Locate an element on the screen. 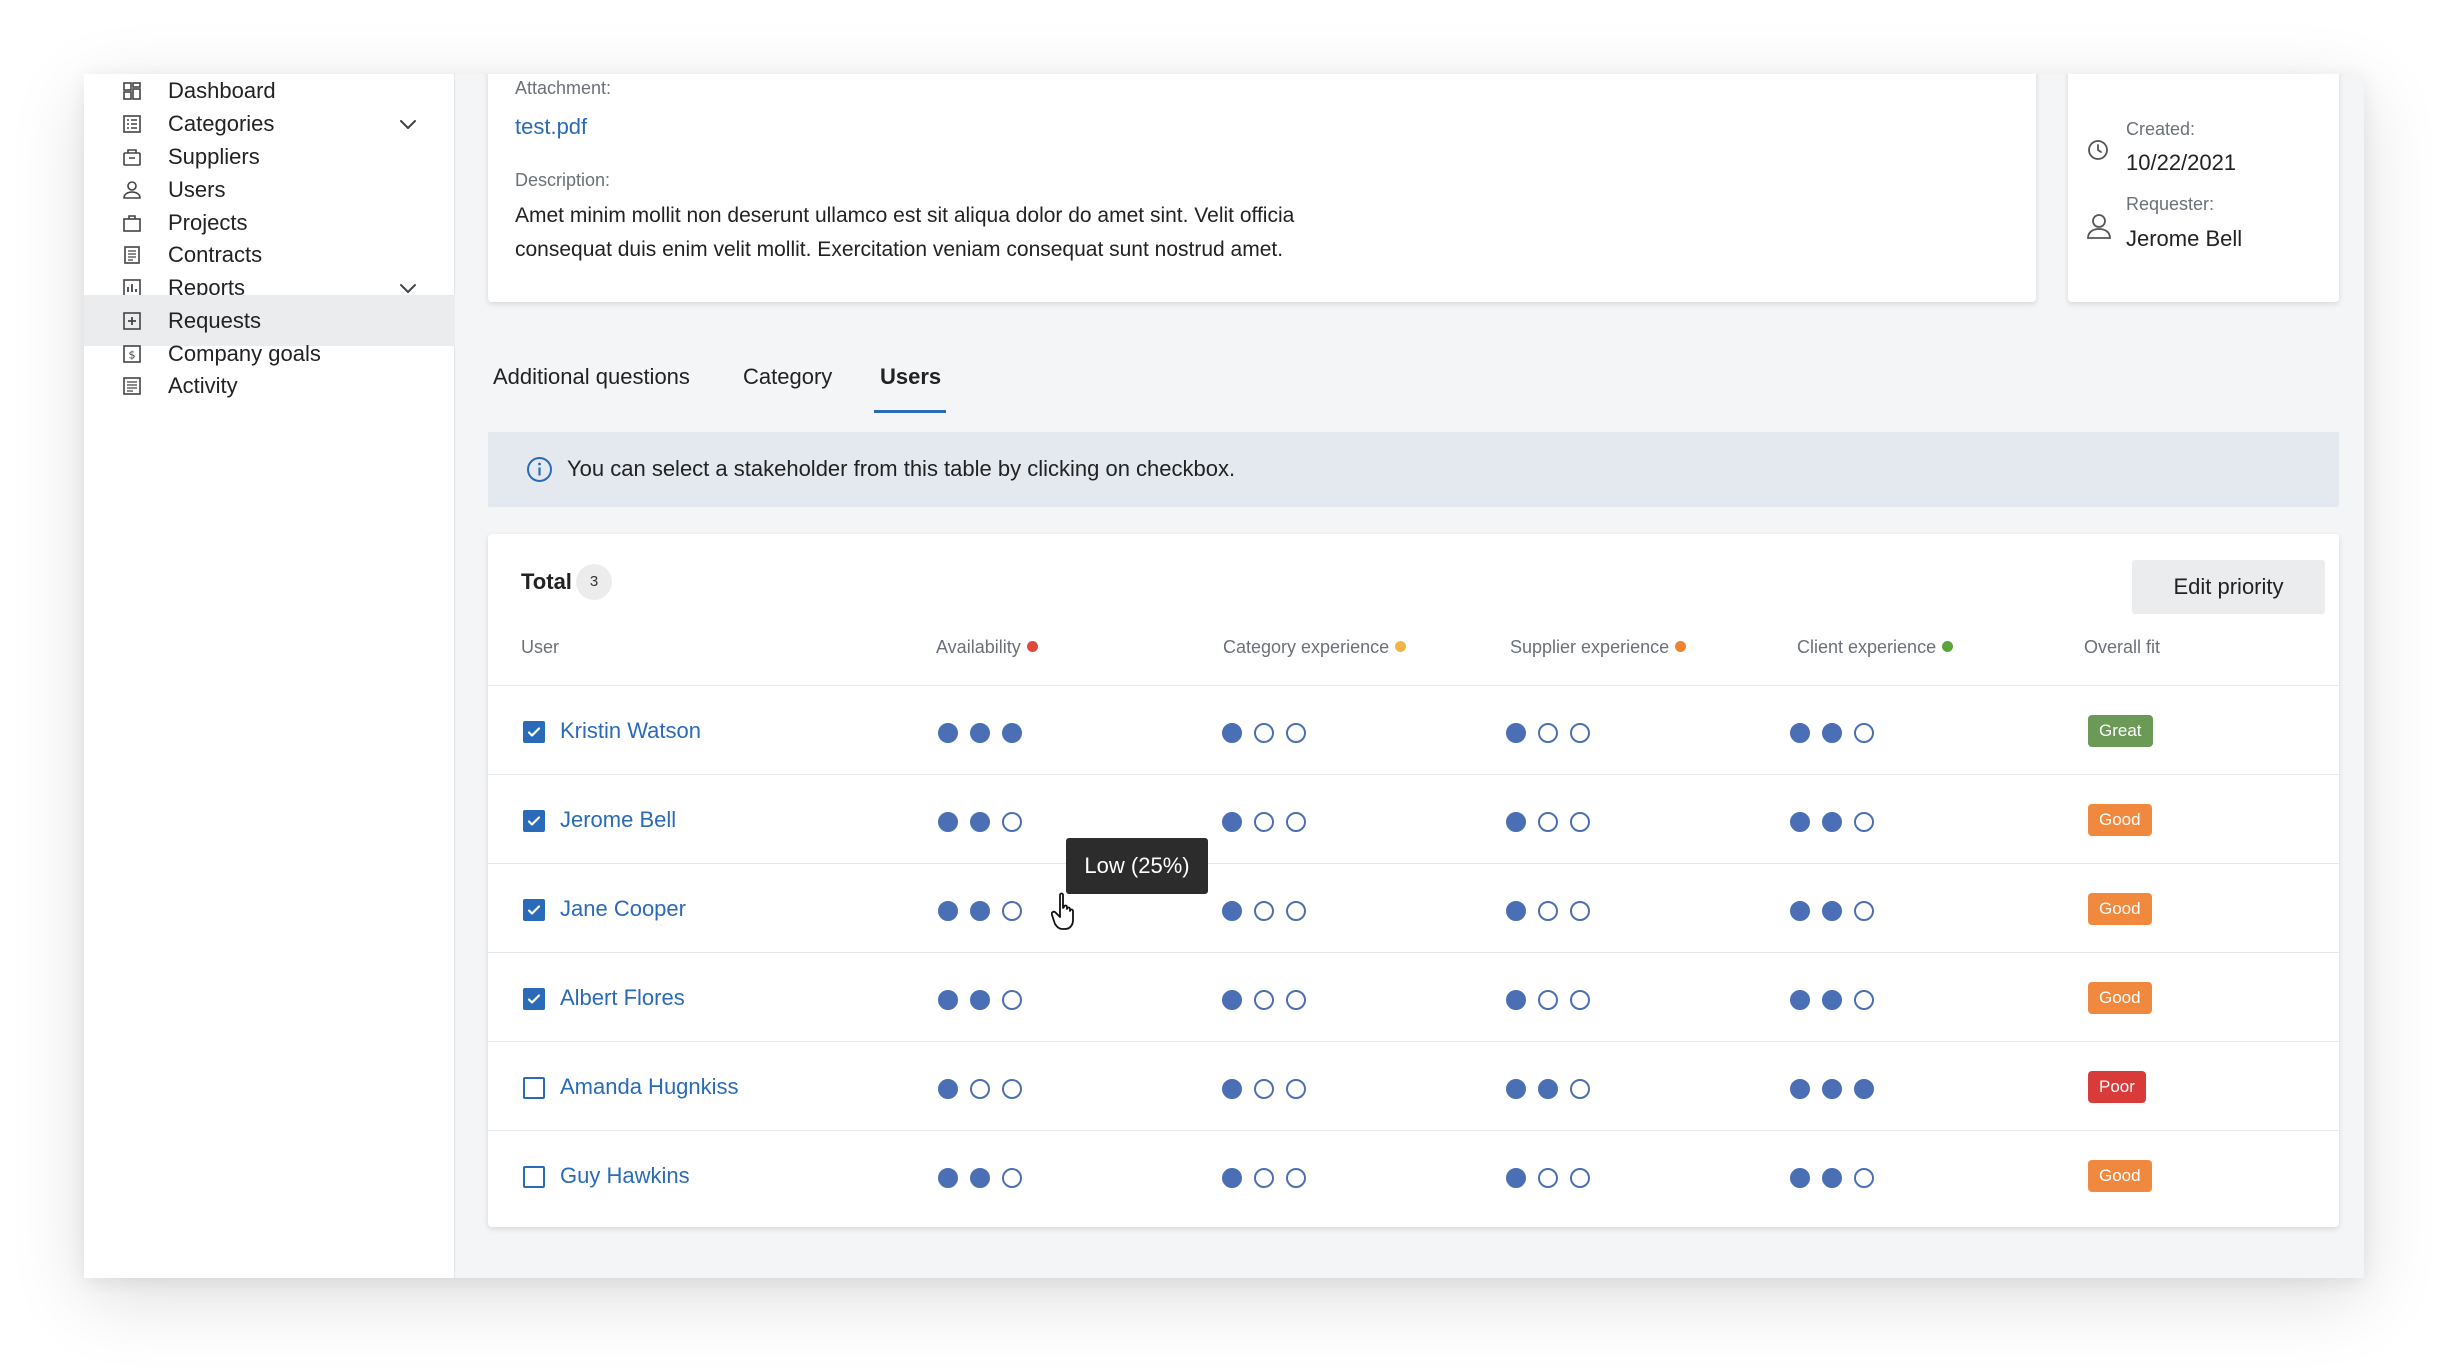 The image size is (2448, 1368). sidebar-item-activity: Activity is located at coordinates (269, 385).